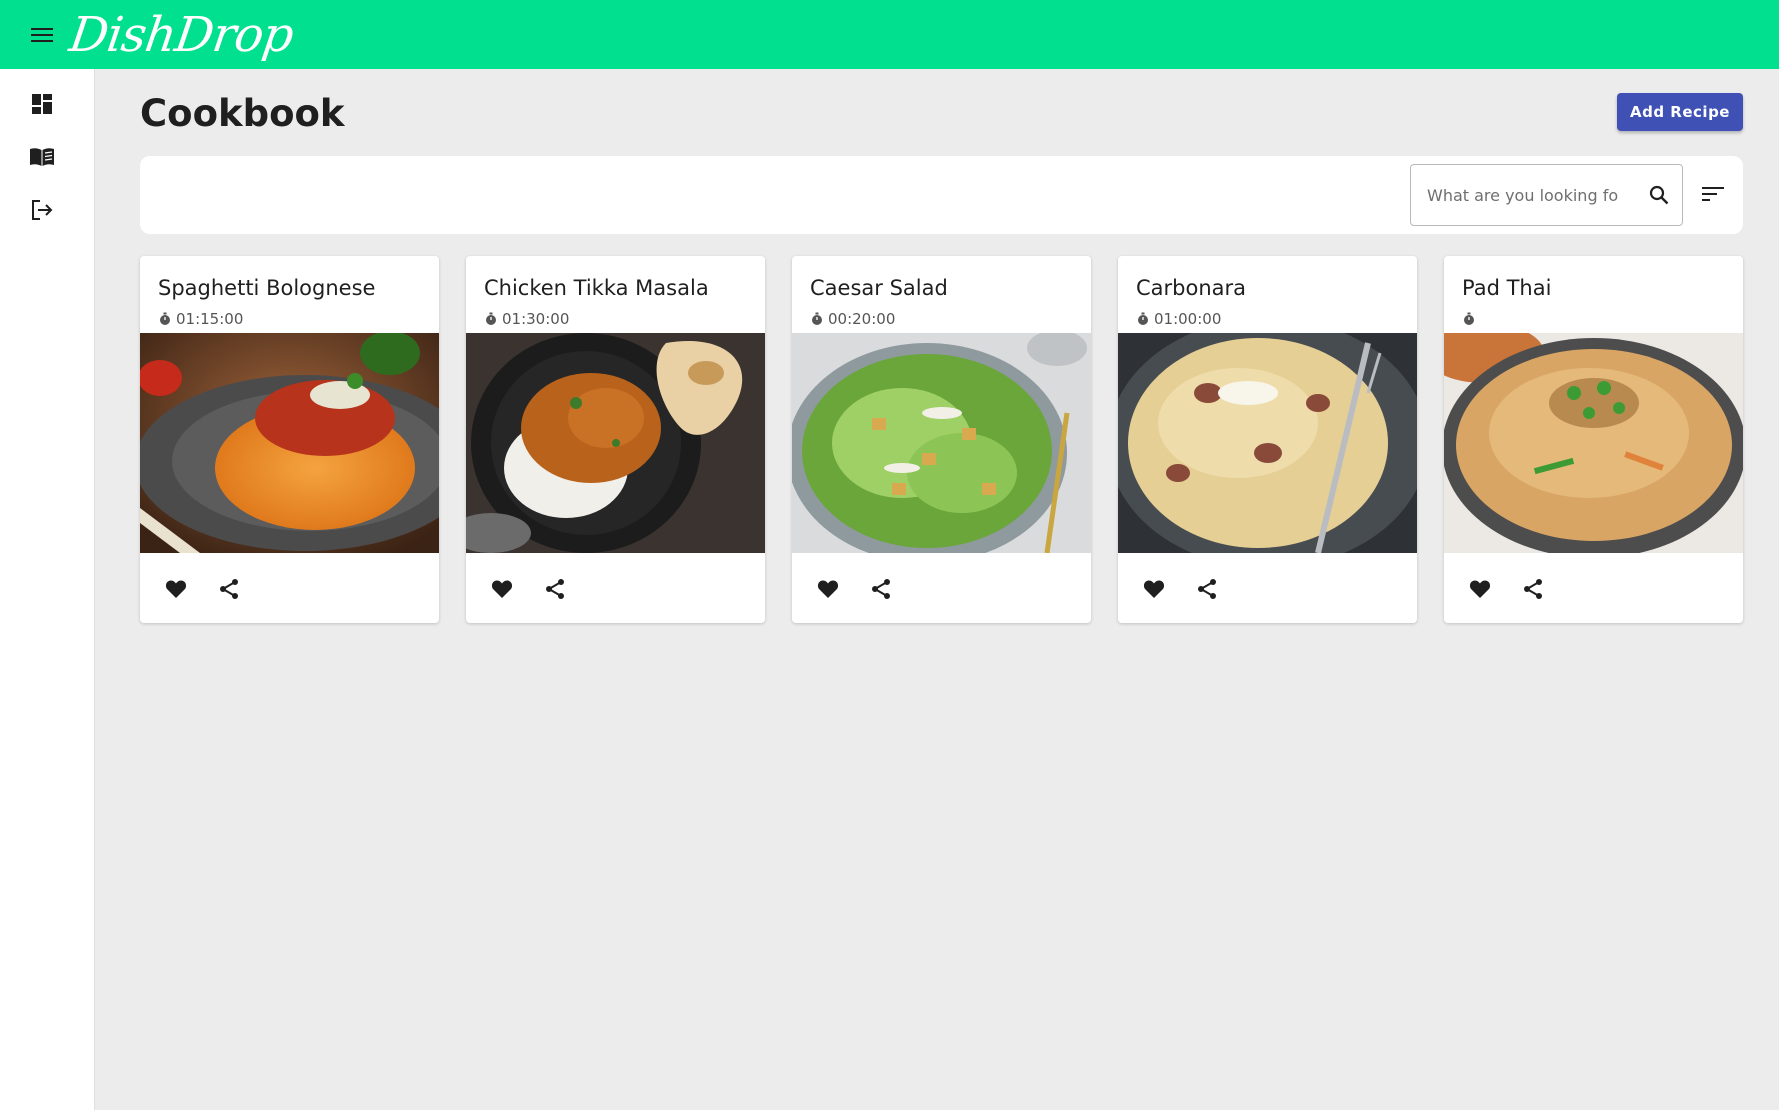 The width and height of the screenshot is (1779, 1110). Describe the element at coordinates (1531, 195) in the screenshot. I see `search-input` at that location.